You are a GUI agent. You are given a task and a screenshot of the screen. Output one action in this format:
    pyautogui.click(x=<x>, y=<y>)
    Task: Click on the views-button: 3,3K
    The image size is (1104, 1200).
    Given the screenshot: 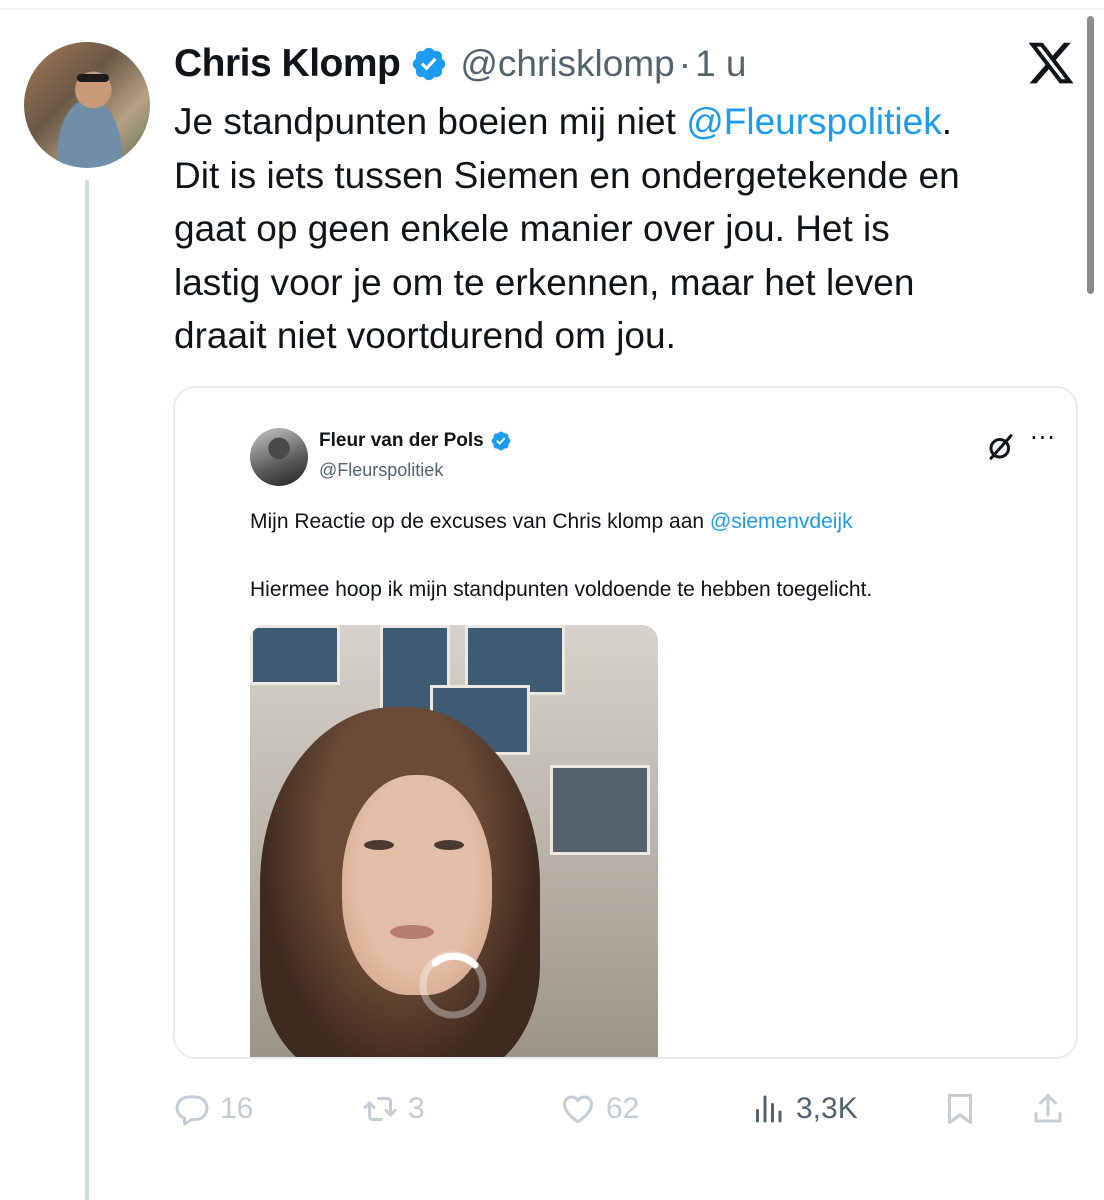 What is the action you would take?
    pyautogui.click(x=804, y=1109)
    